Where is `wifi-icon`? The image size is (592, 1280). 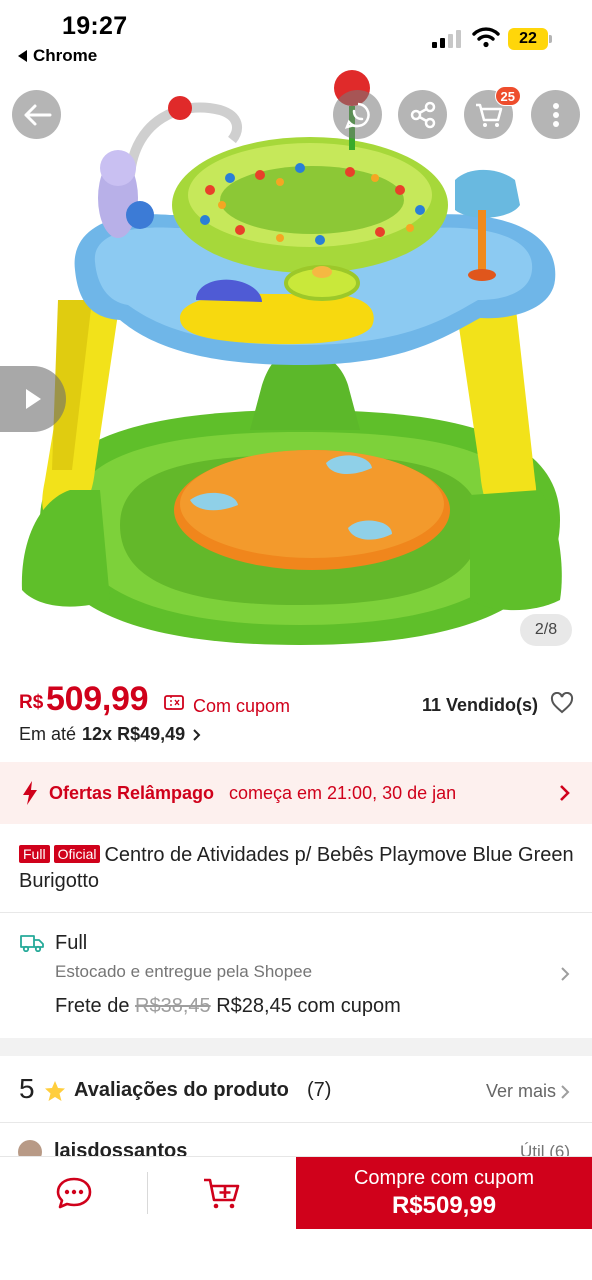 wifi-icon is located at coordinates (486, 37).